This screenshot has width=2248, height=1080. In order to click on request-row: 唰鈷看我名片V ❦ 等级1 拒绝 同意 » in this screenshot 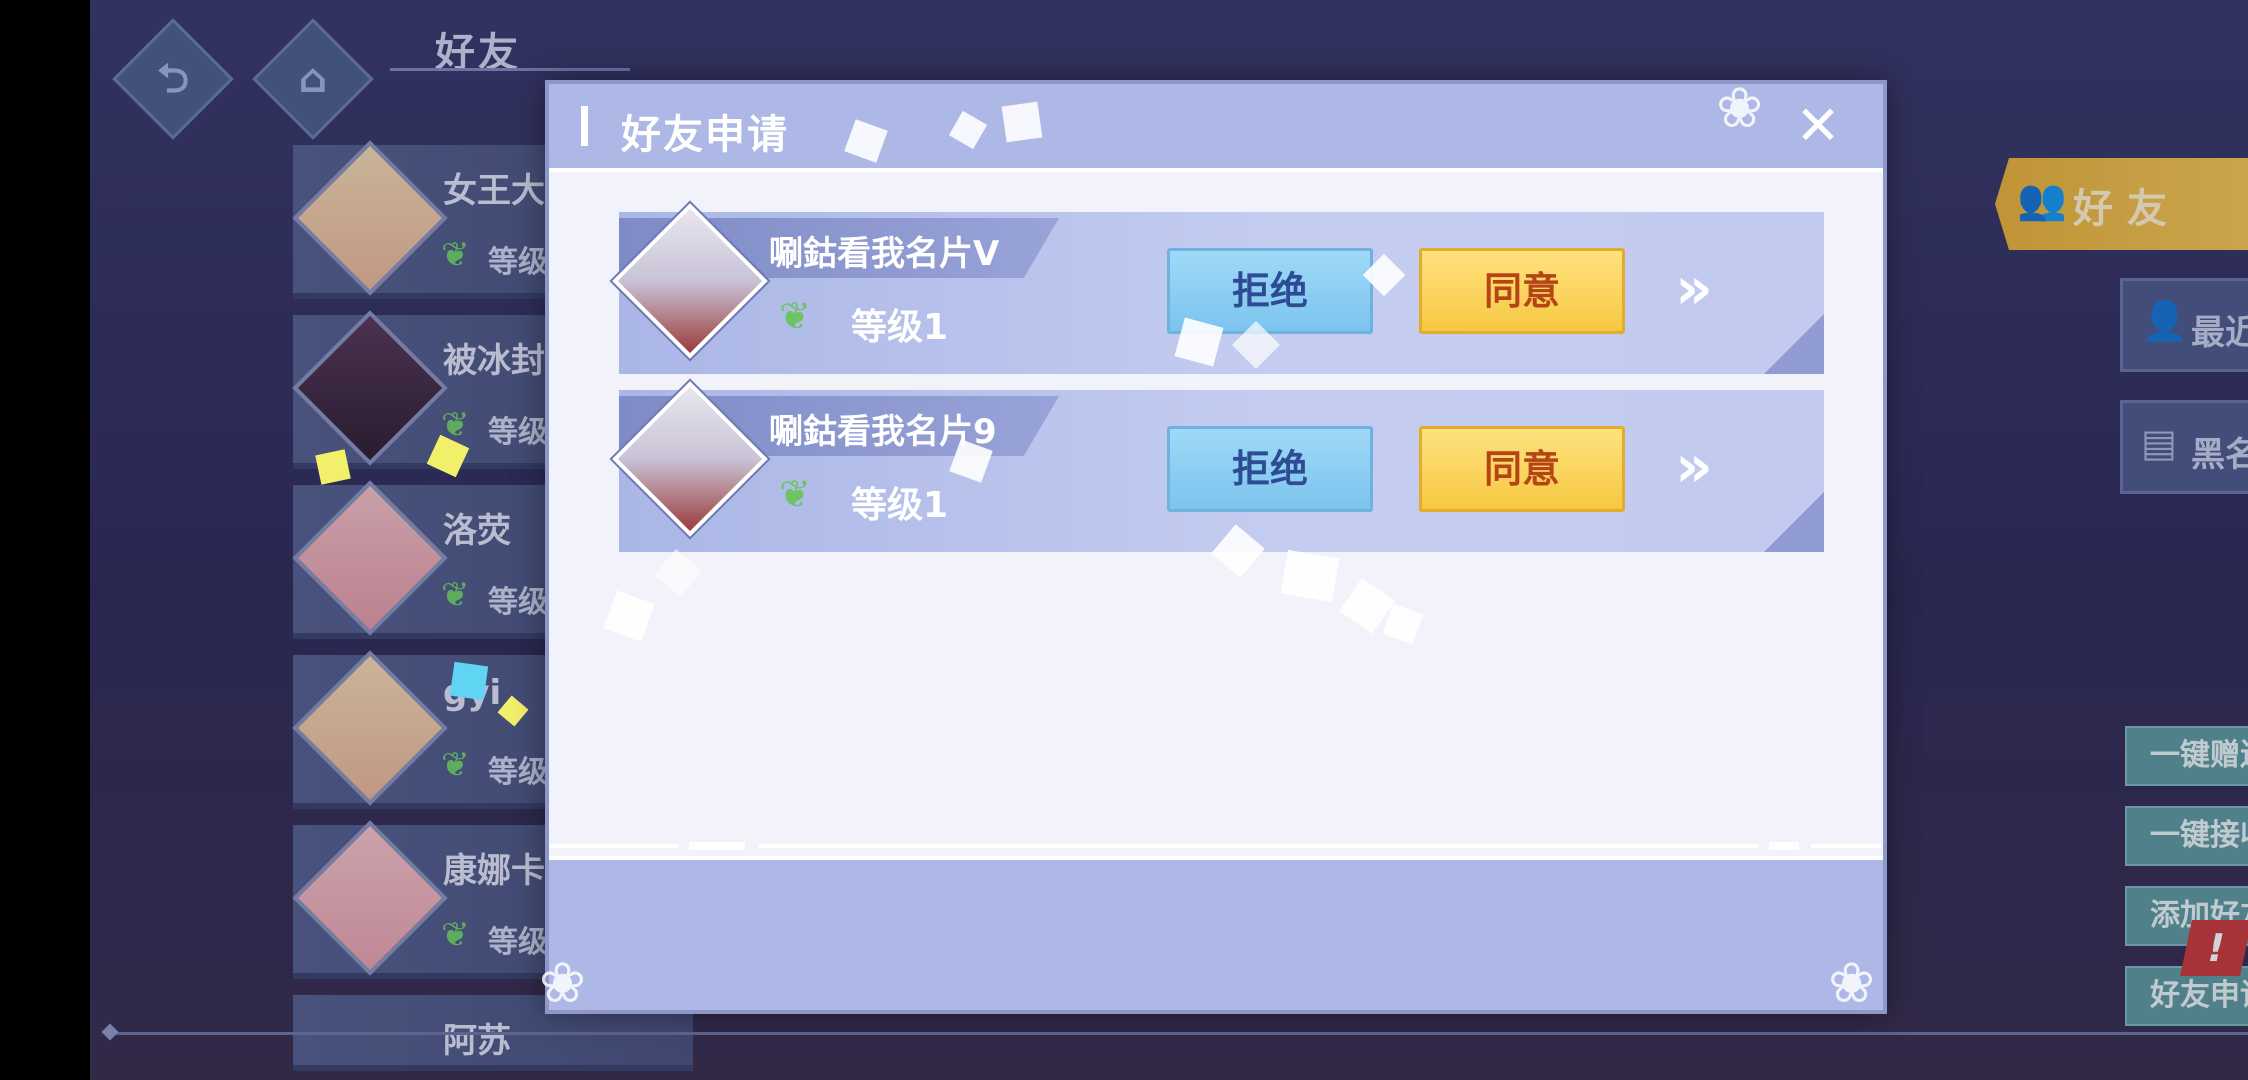, I will do `click(1218, 288)`.